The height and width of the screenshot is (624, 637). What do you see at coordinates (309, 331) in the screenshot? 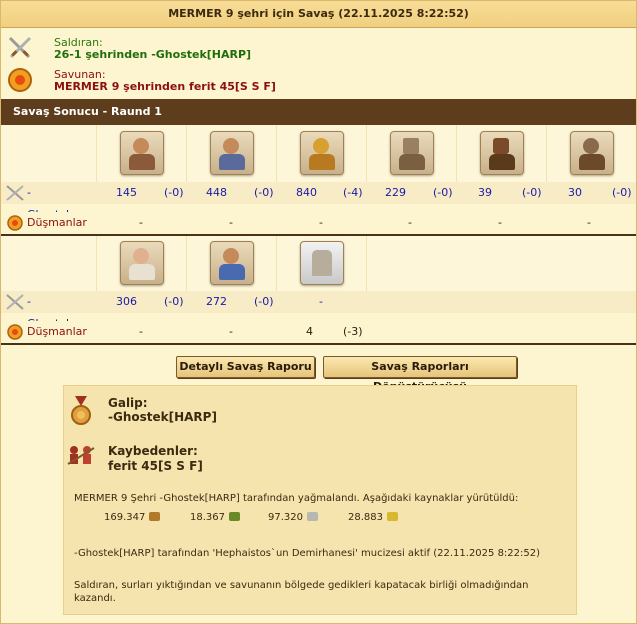
I see `unit-count: 4` at bounding box center [309, 331].